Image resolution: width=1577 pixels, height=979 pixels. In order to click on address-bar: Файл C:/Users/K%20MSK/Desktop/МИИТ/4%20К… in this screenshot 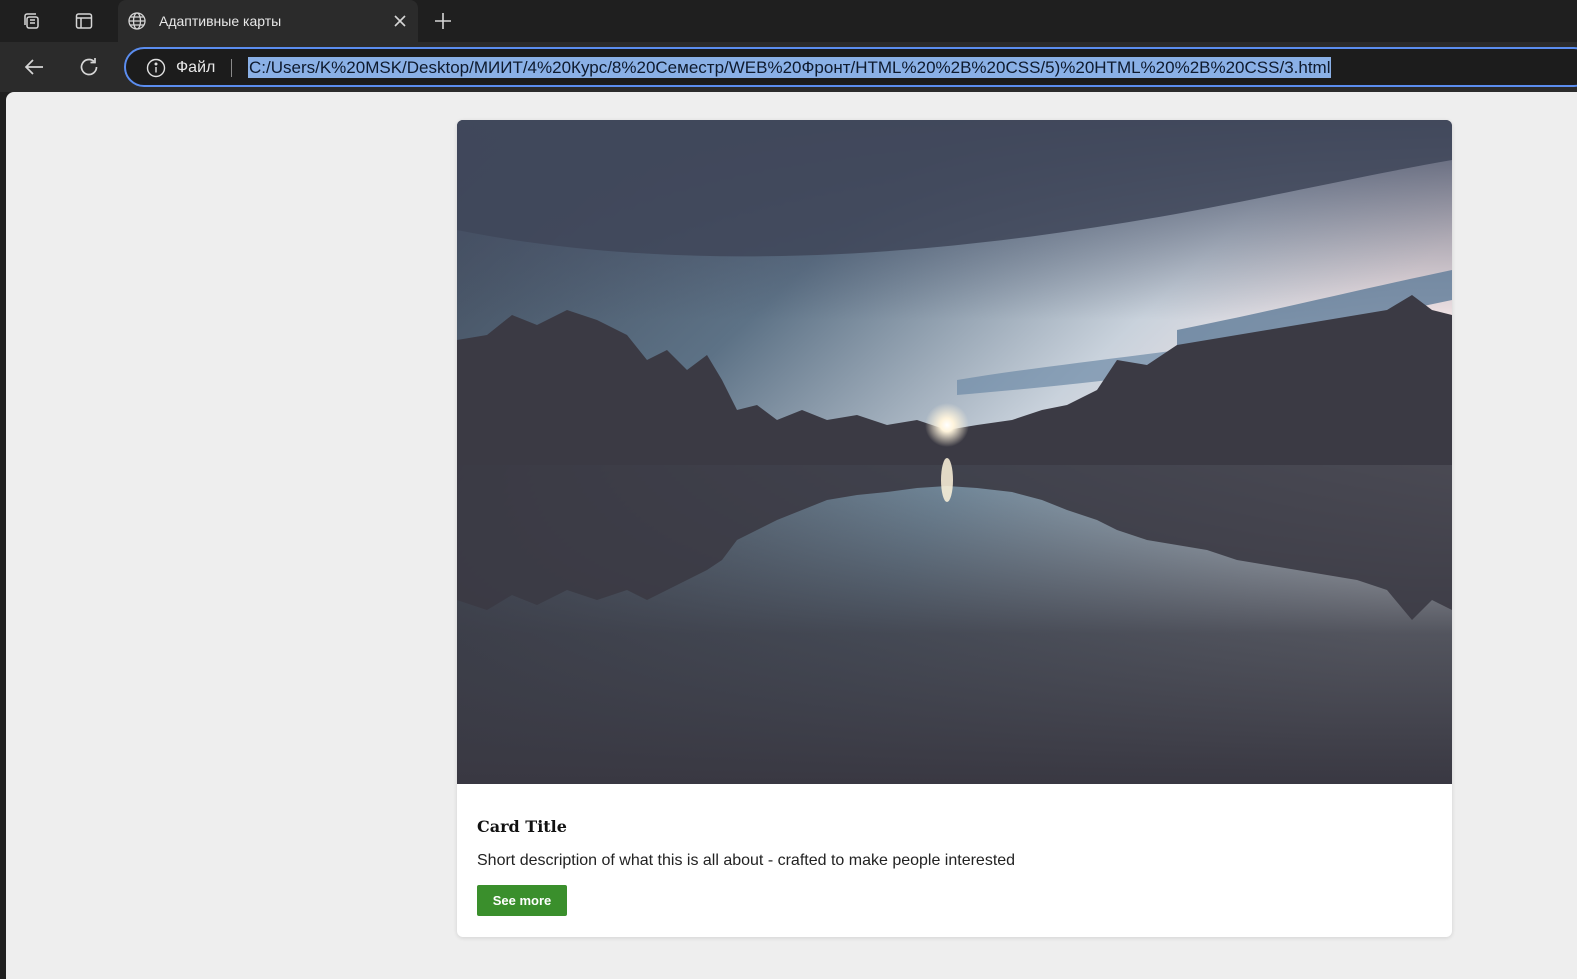, I will do `click(850, 67)`.